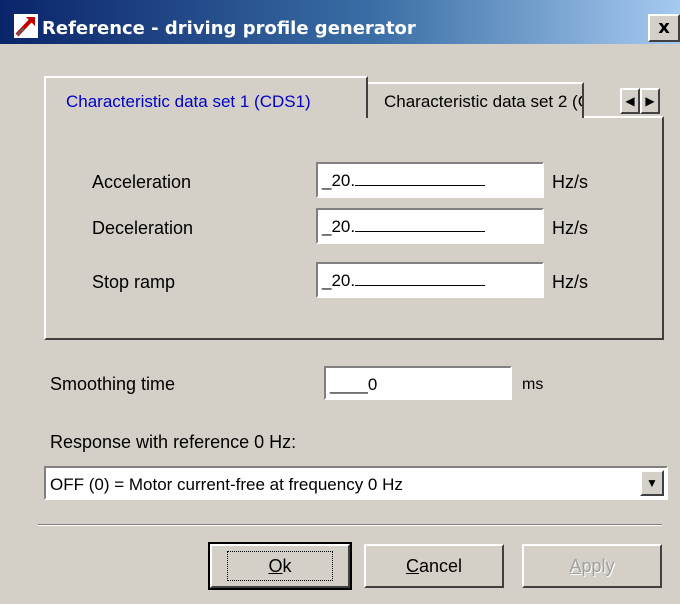  I want to click on tab-scroll-right-button: ▶, so click(650, 101).